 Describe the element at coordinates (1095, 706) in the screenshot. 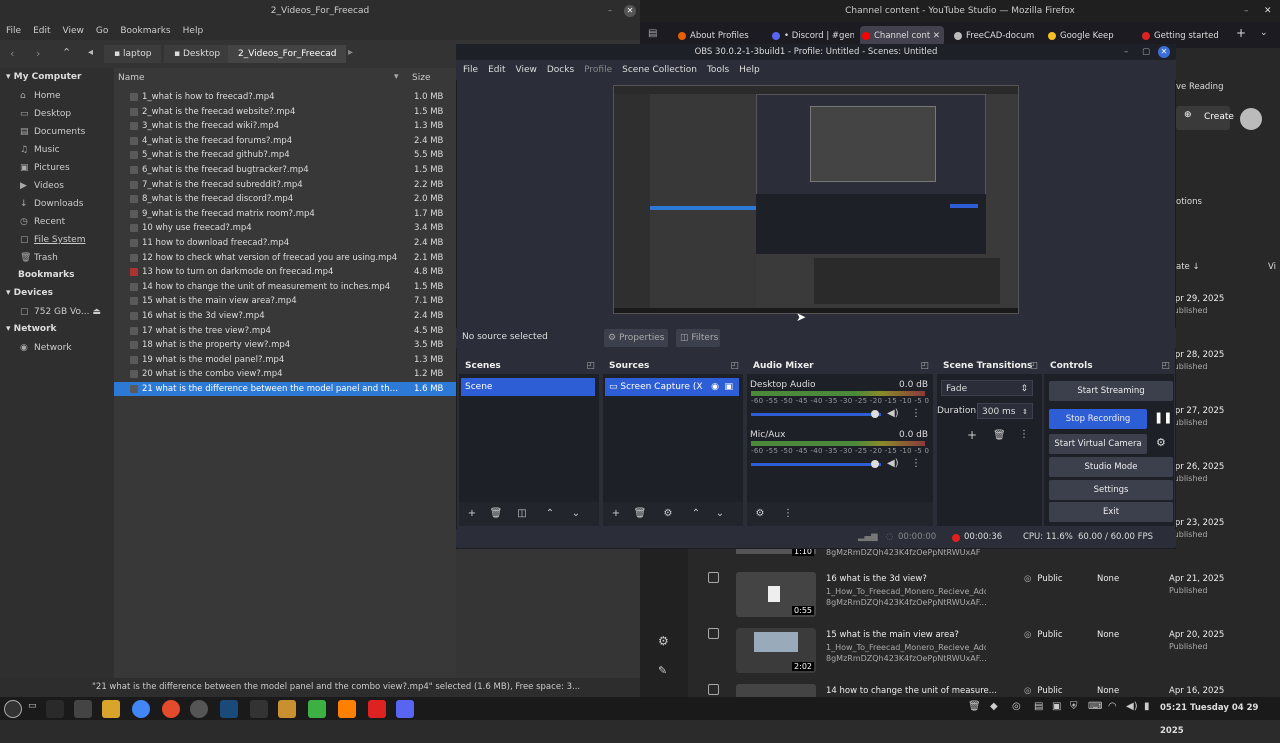

I see `keyboard-icon: ⌨` at that location.